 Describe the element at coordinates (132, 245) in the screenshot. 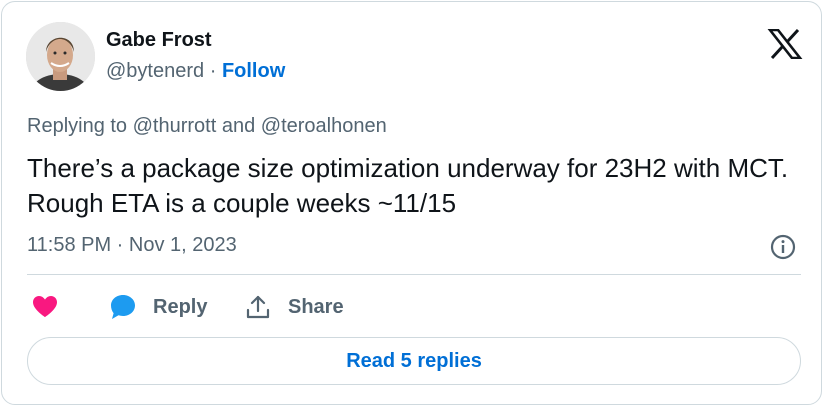

I see `tweet-timestamp: 11:58 PM · Nov 1, 2023` at that location.